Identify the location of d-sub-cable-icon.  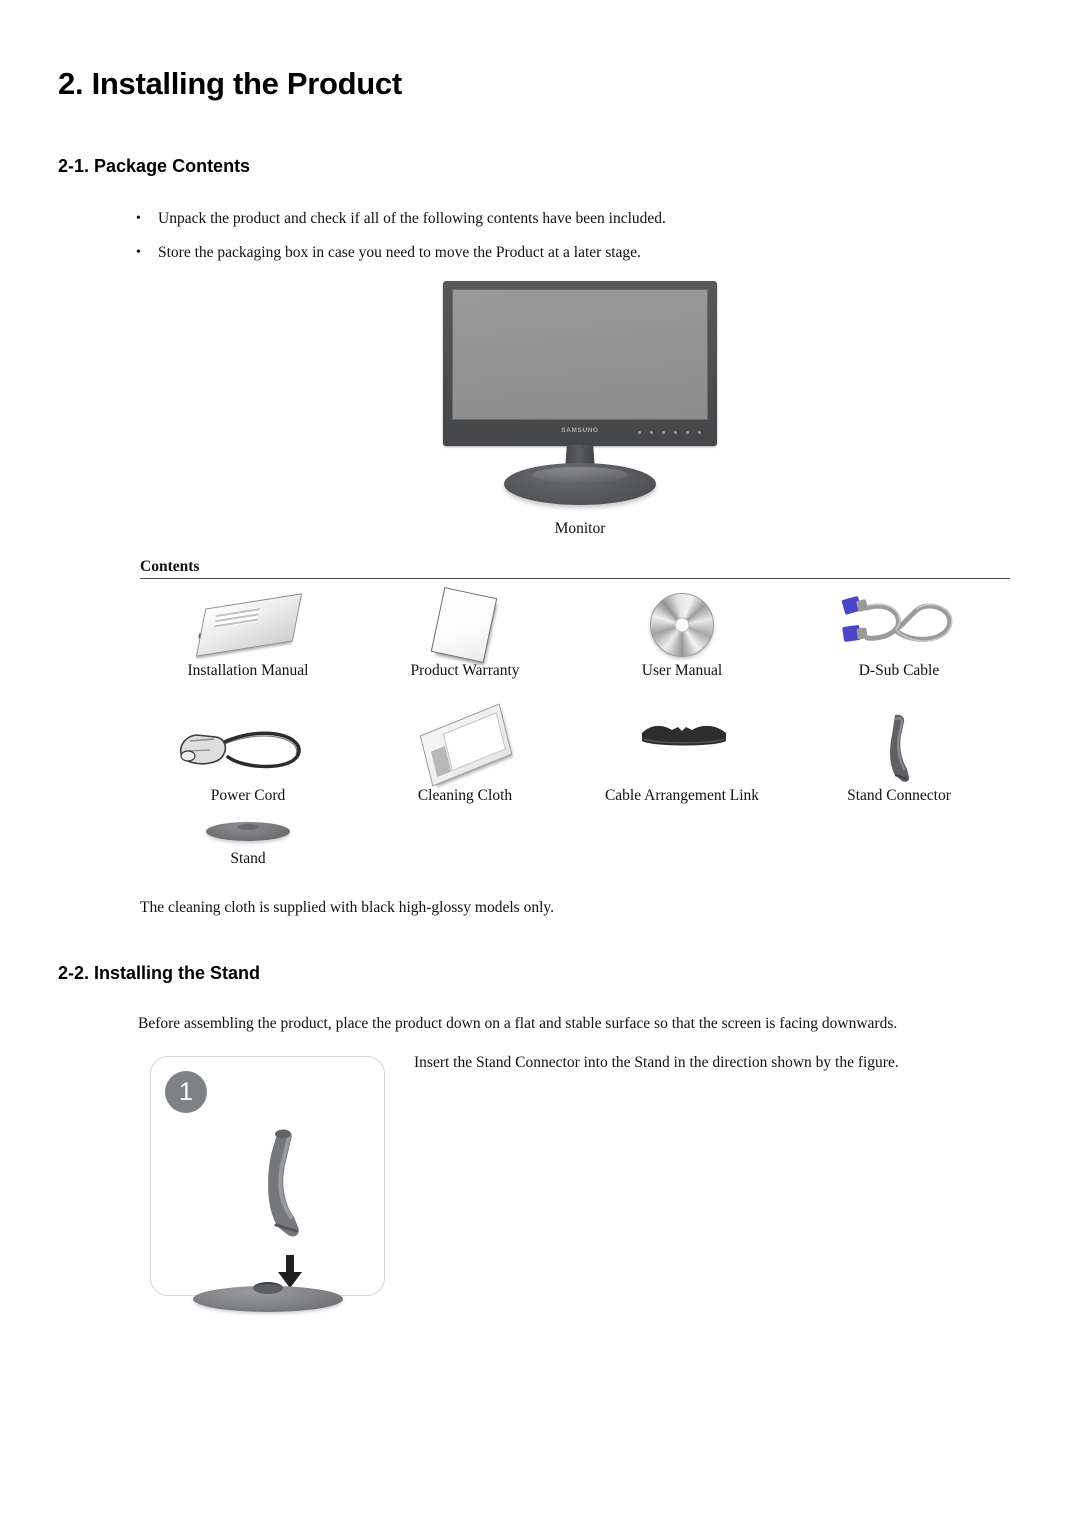
(899, 624).